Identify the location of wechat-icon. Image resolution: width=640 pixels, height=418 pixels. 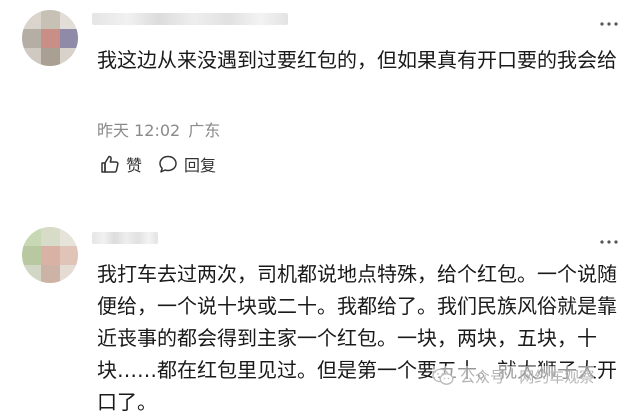
(443, 376).